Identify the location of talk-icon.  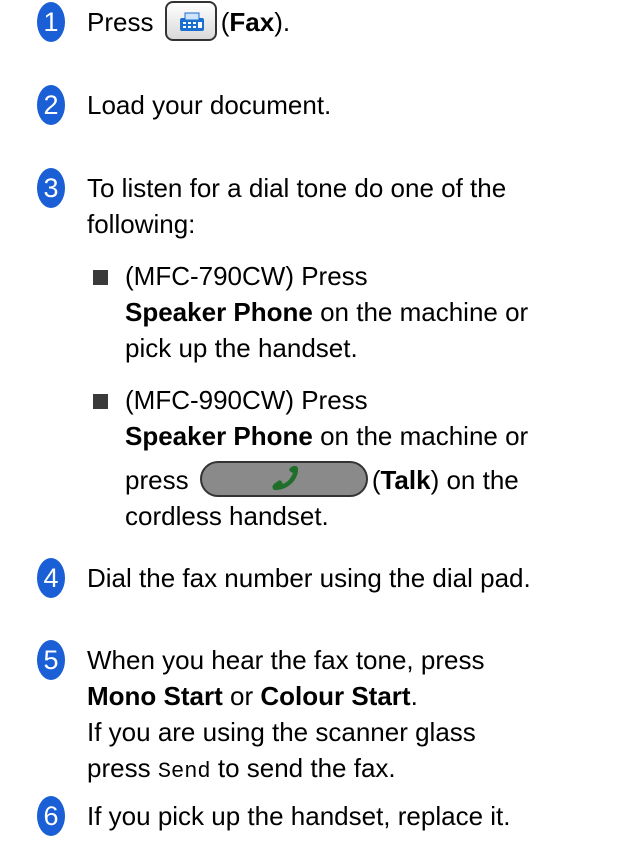
(285, 478).